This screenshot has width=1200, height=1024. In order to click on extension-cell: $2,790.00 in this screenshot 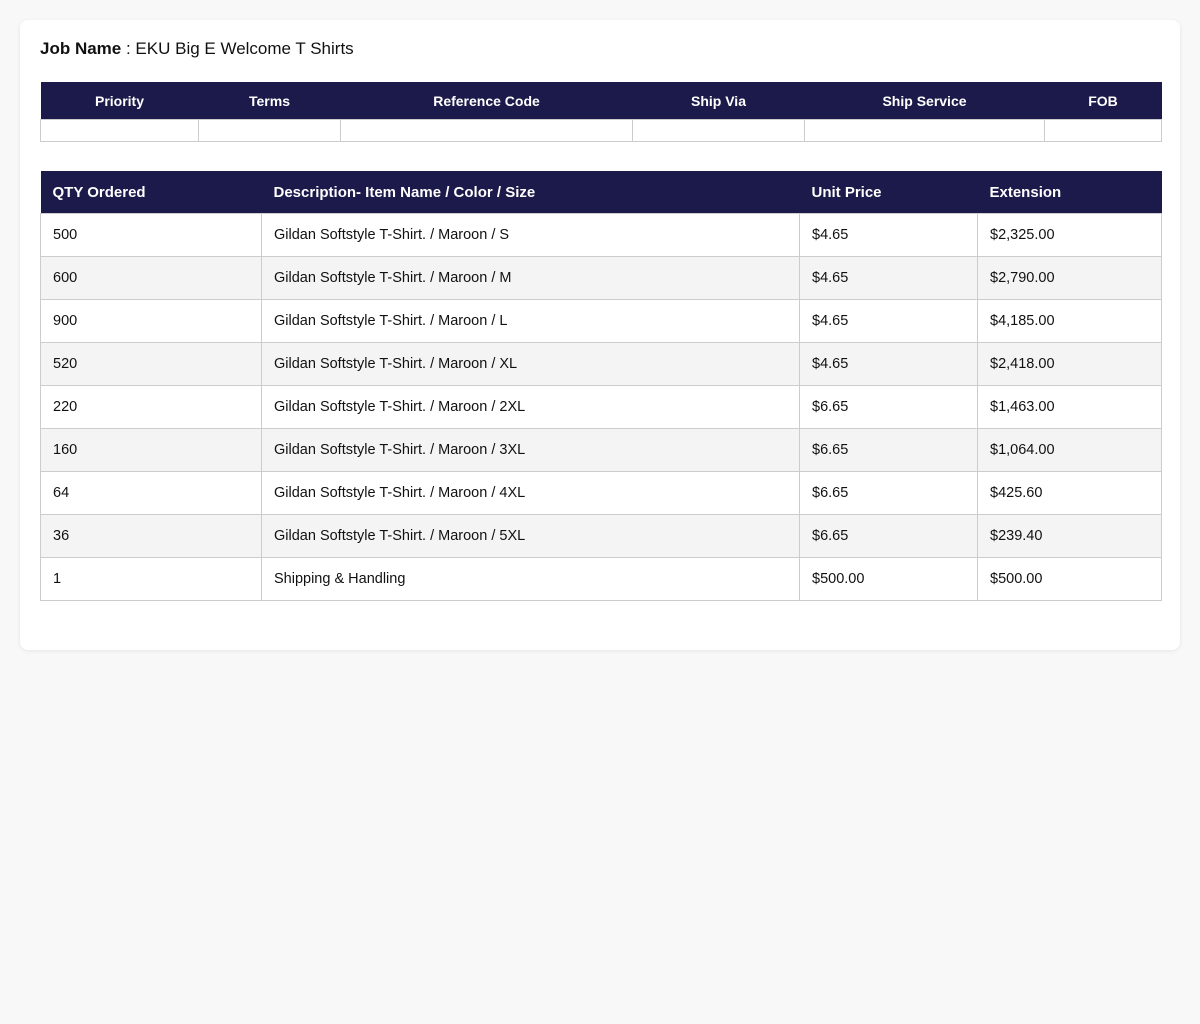, I will do `click(1069, 278)`.